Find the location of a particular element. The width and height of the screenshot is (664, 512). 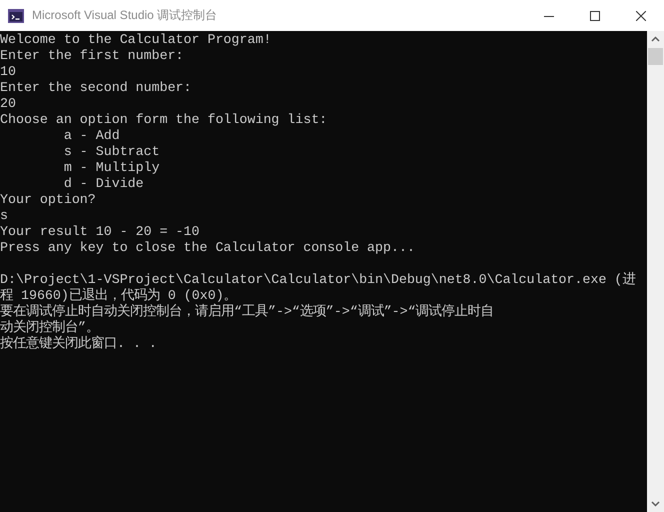

console-line: 动关闭控制台”。 is located at coordinates (49, 328).